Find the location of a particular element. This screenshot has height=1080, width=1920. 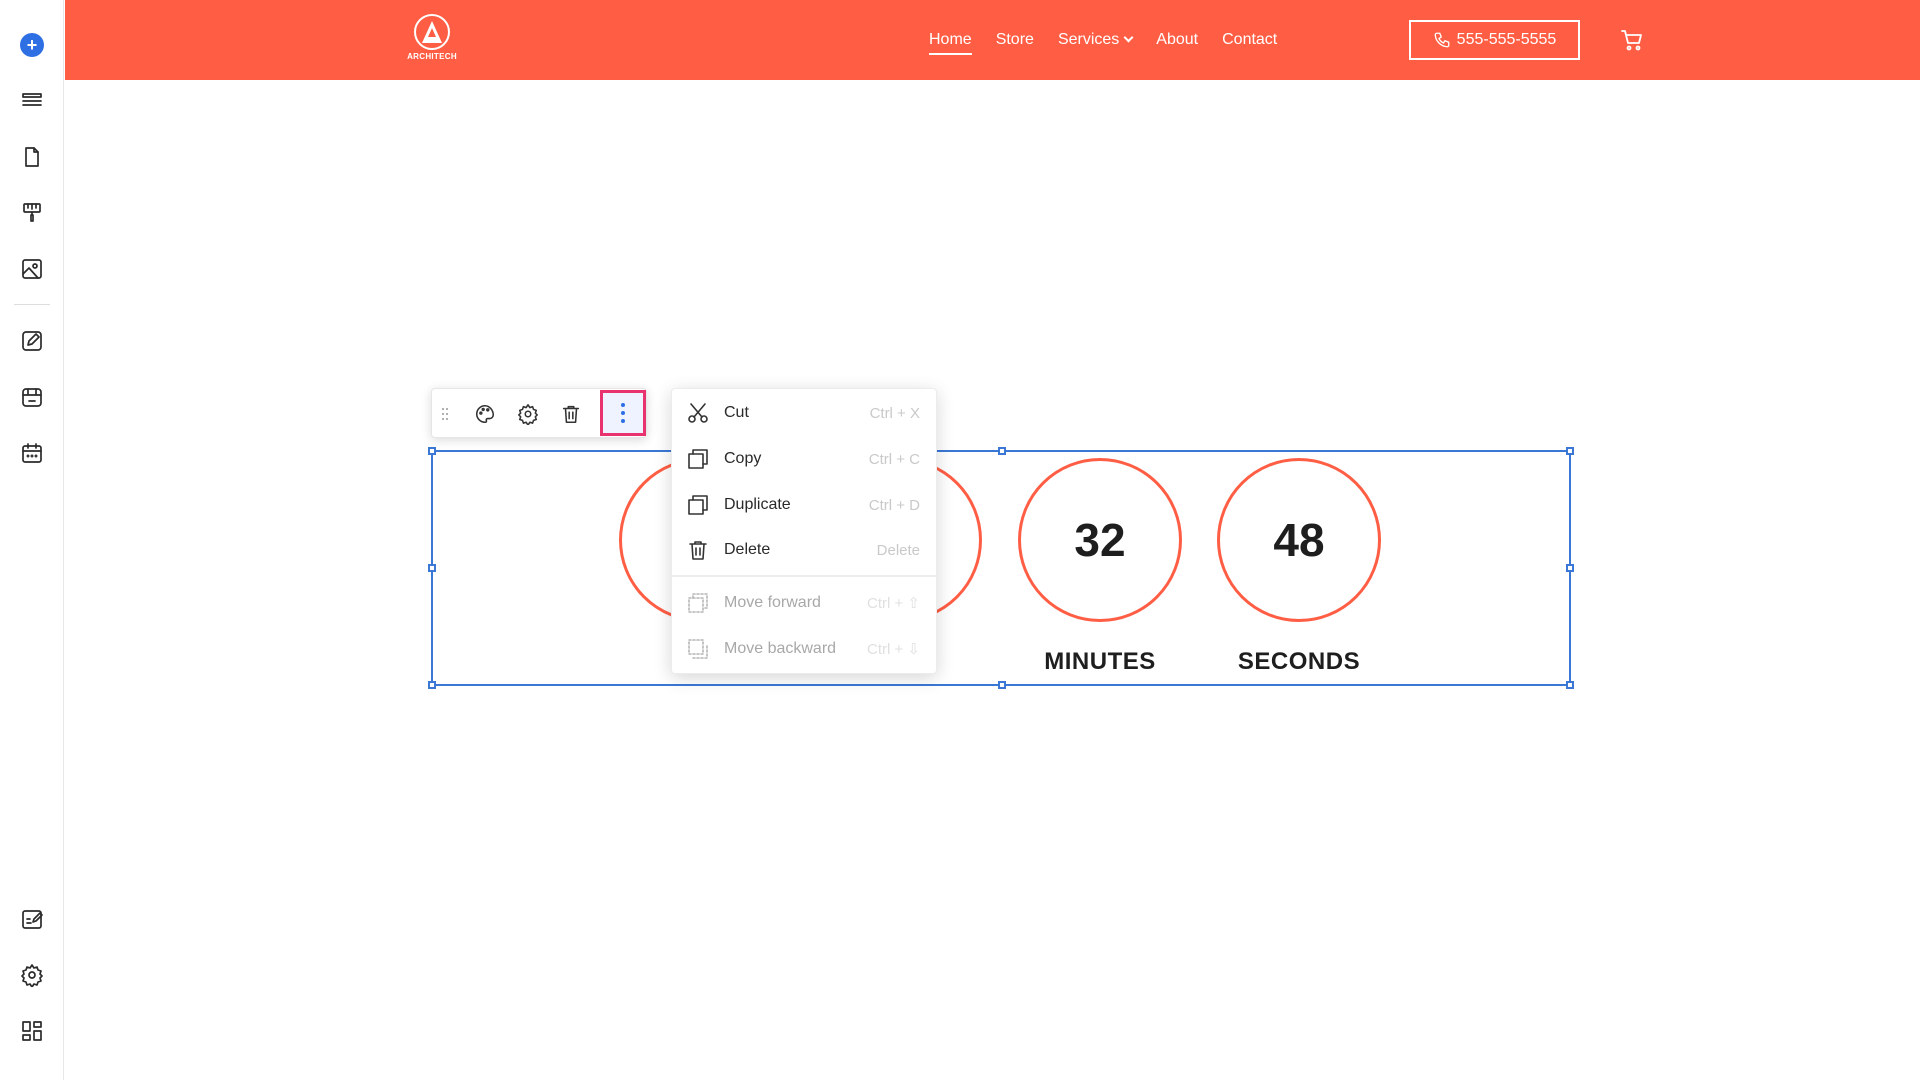

chevron-down-icon is located at coordinates (1128, 37).